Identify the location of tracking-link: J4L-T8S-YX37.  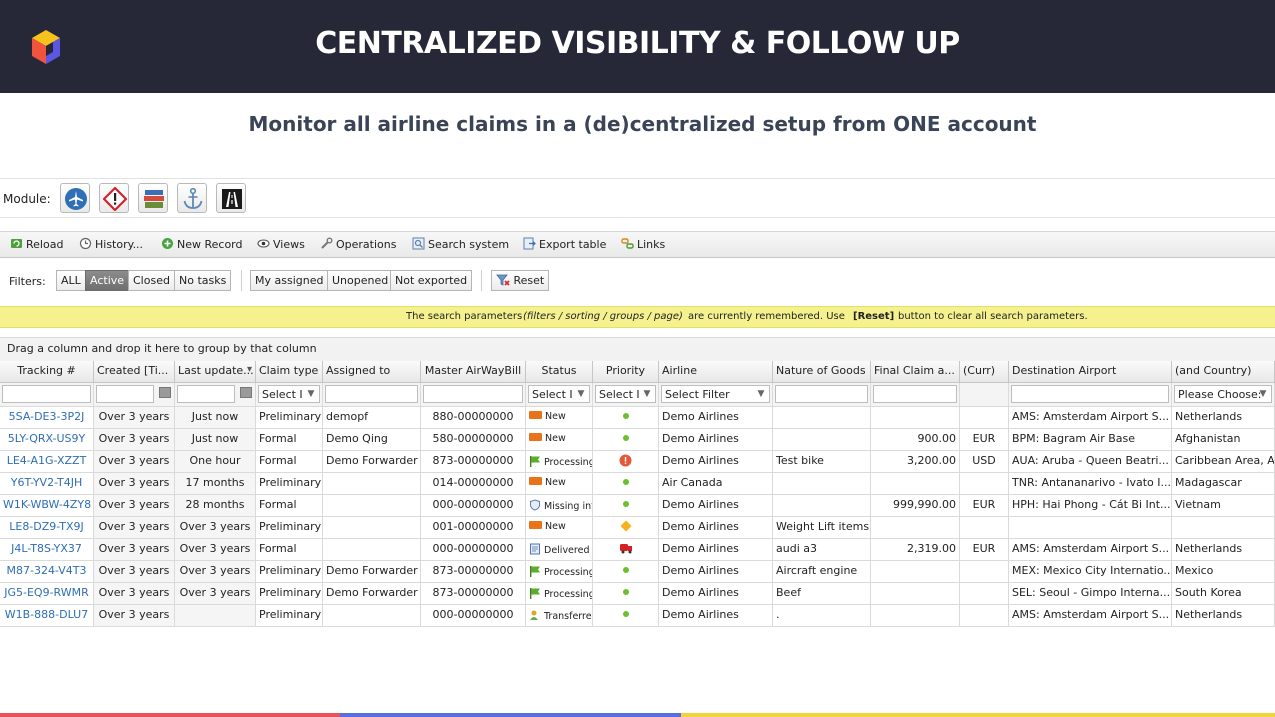
(47, 550).